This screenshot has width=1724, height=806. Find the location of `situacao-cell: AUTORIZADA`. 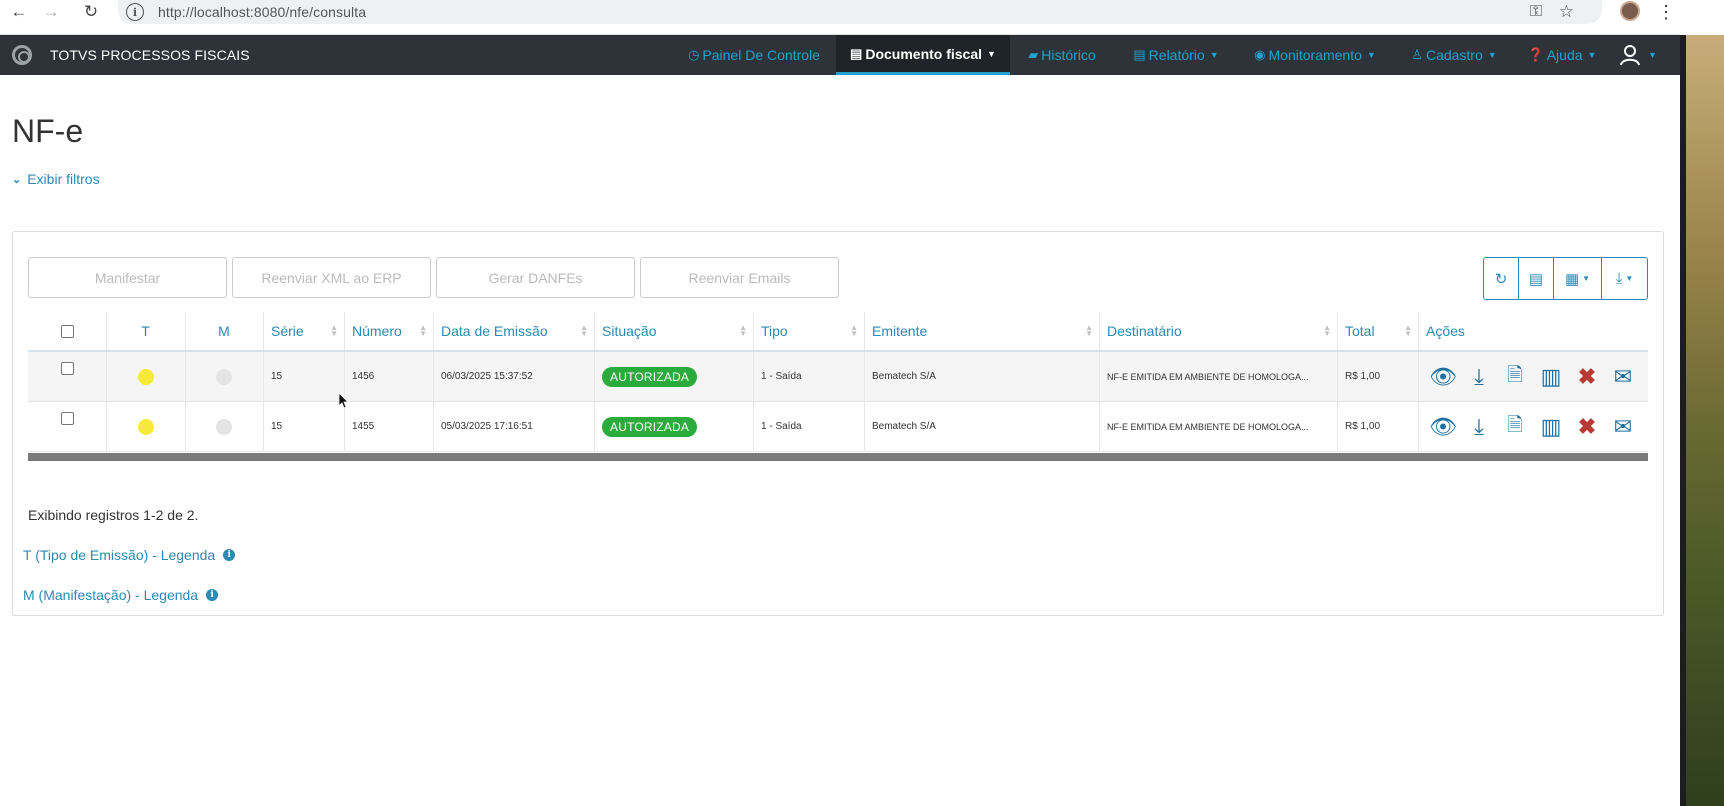

situacao-cell: AUTORIZADA is located at coordinates (673, 376).